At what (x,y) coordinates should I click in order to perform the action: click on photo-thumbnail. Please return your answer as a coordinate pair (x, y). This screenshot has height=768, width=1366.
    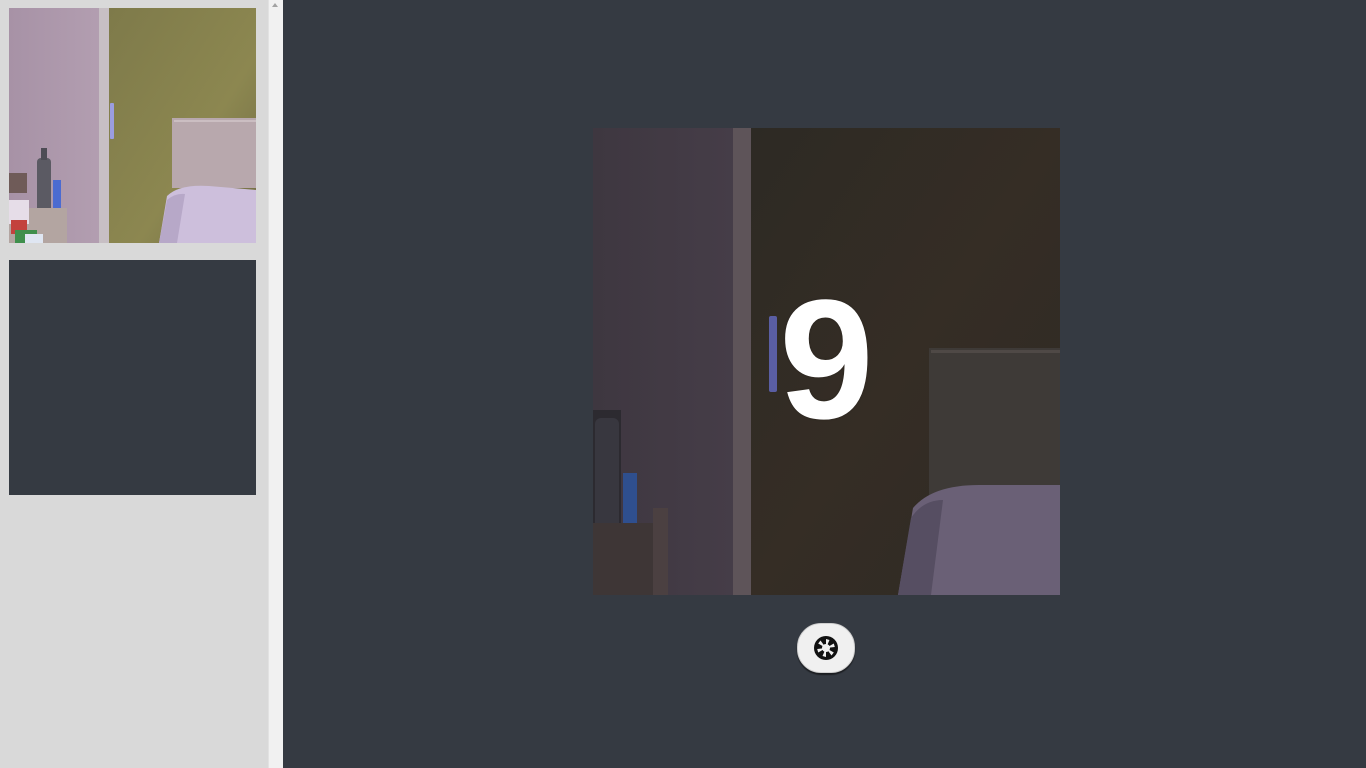
    Looking at the image, I should click on (132, 125).